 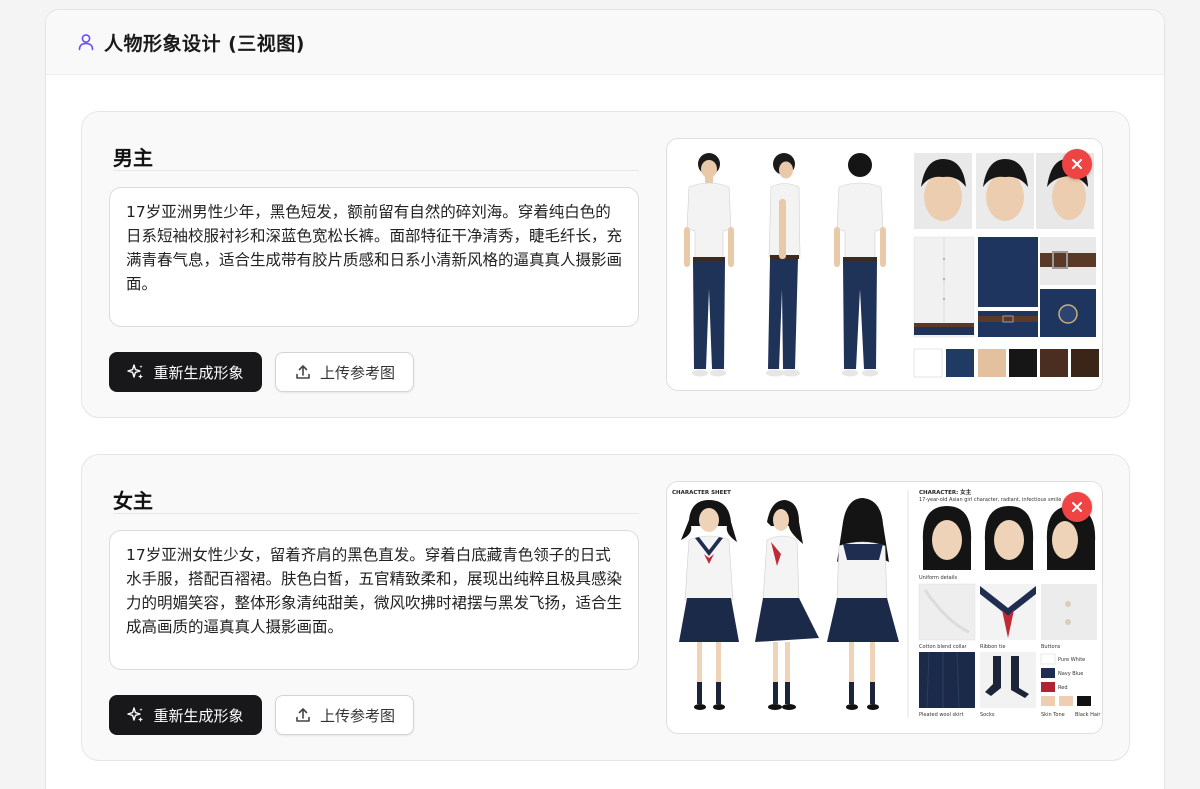 What do you see at coordinates (1048, 687) in the screenshot?
I see `swatch-red` at bounding box center [1048, 687].